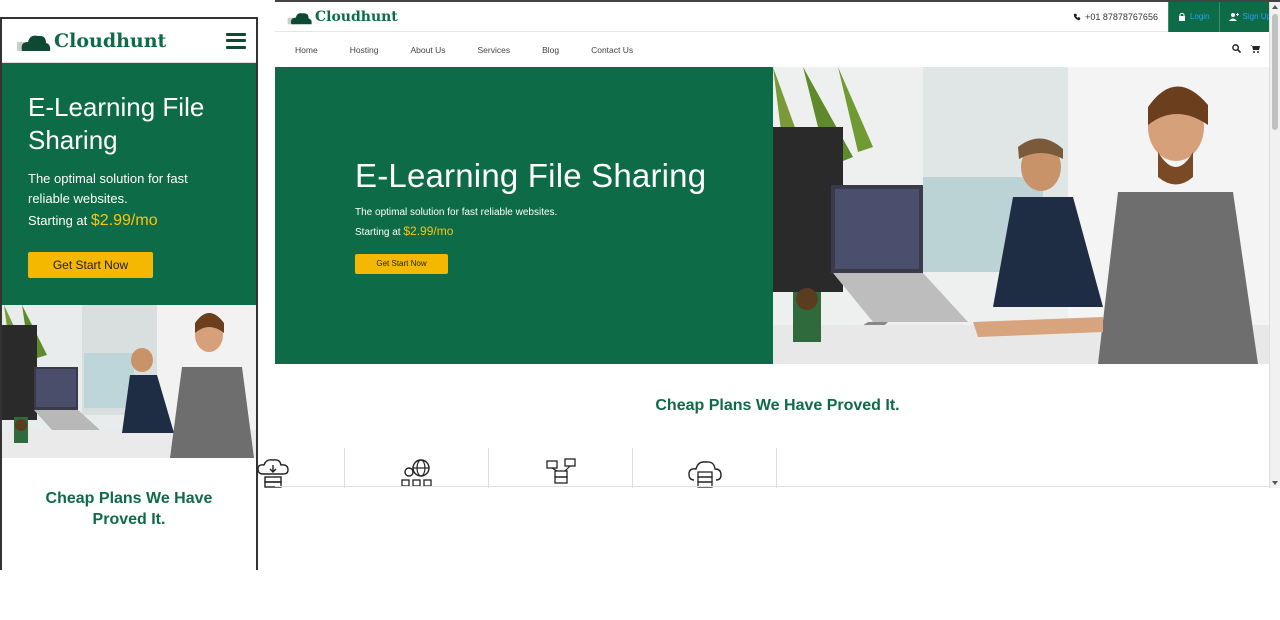 This screenshot has width=1280, height=620. What do you see at coordinates (1256, 16) in the screenshot?
I see `signup-label: Sign Up` at bounding box center [1256, 16].